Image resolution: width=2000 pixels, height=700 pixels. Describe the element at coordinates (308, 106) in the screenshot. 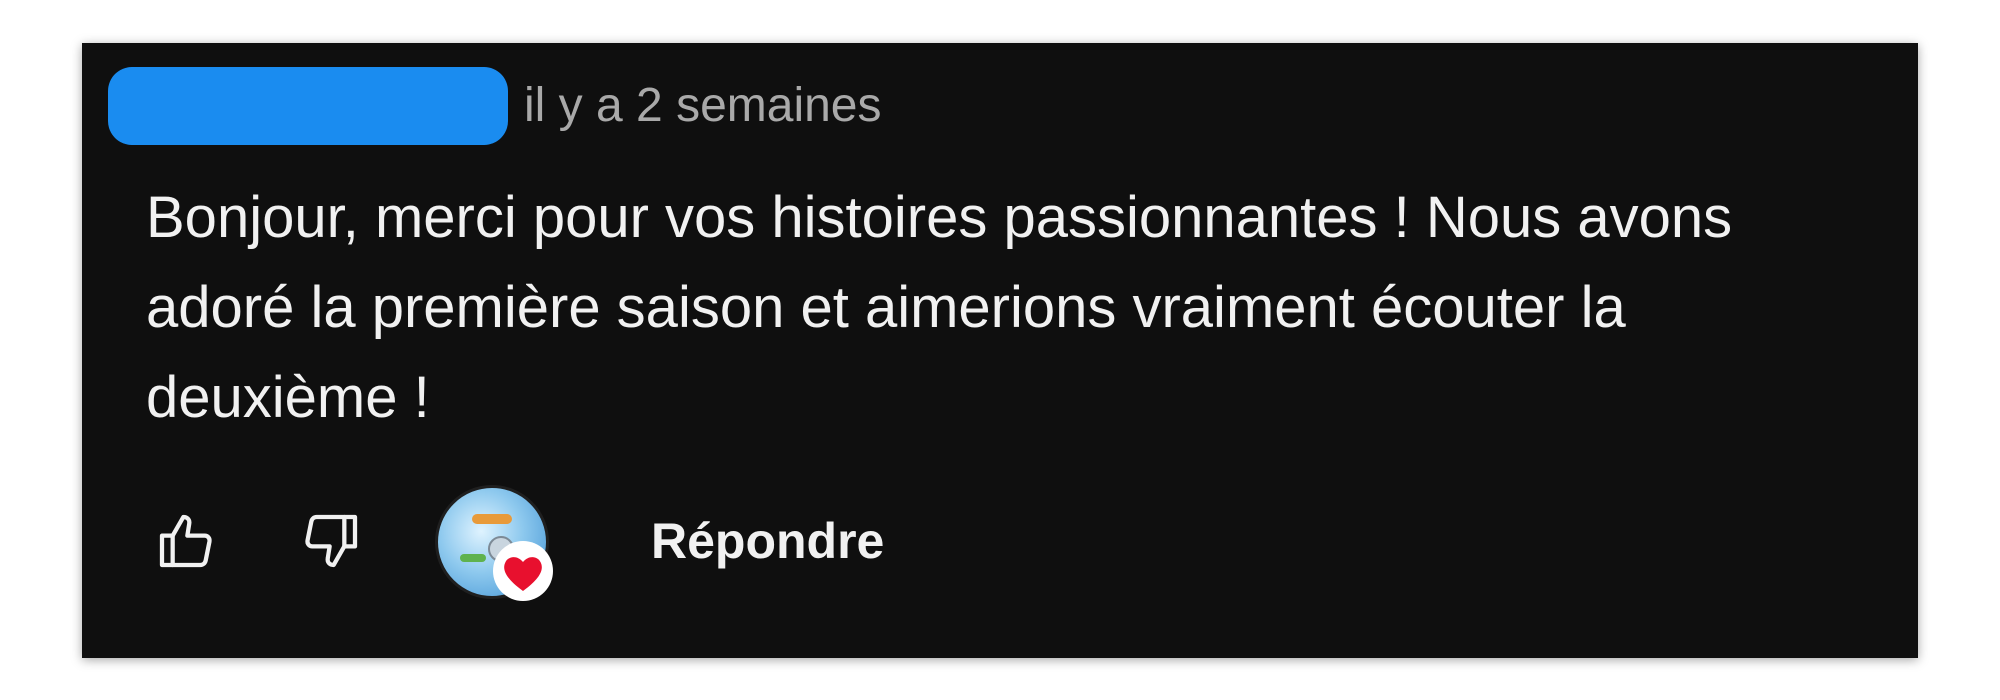

I see `redacted-author-name` at that location.